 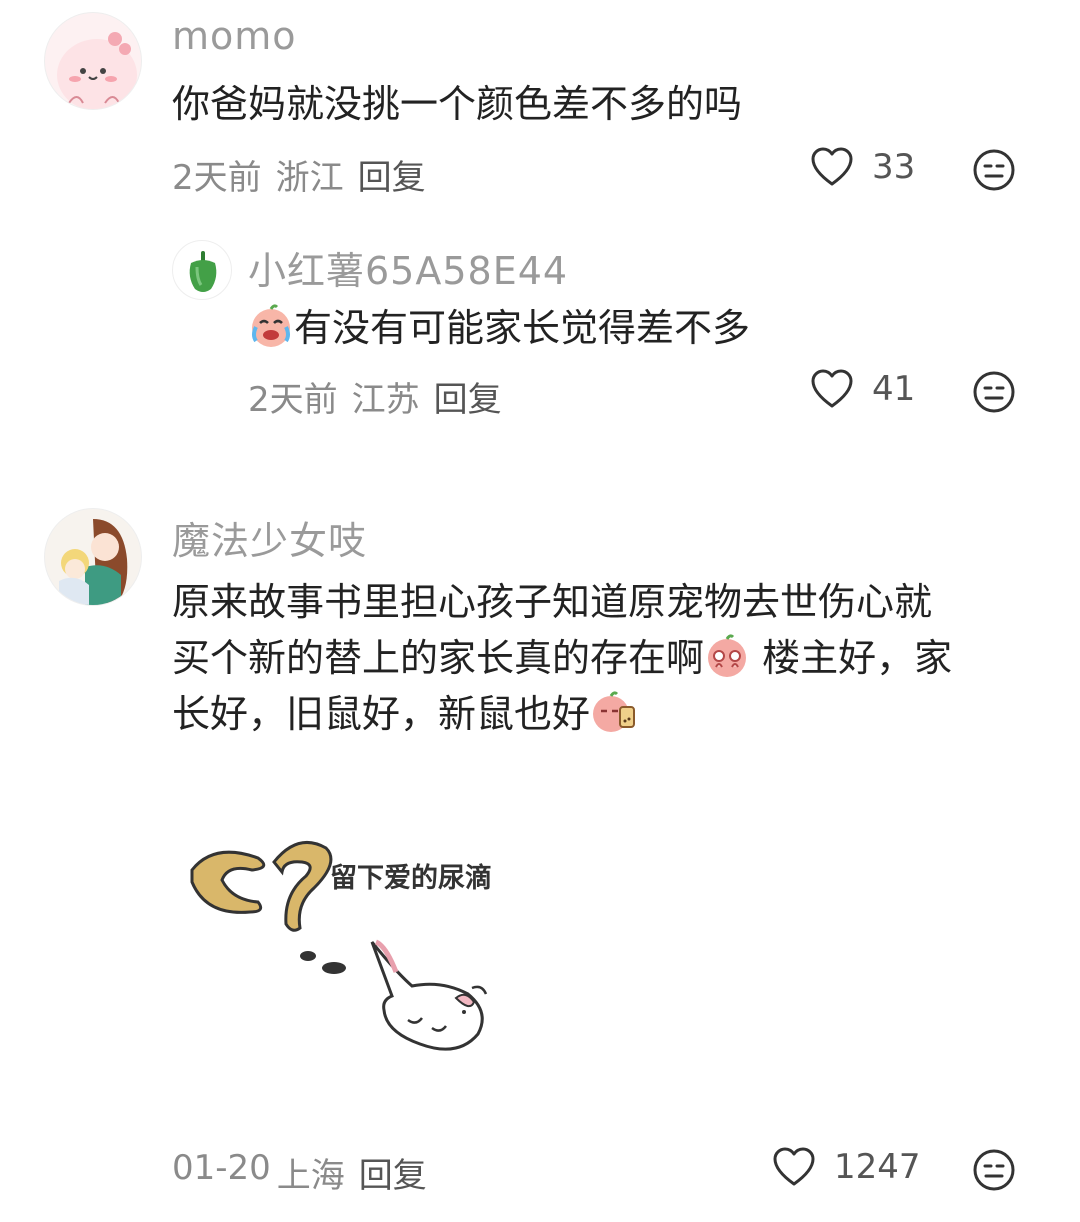 I want to click on anime-girl-avatar-icon, so click(x=93, y=562).